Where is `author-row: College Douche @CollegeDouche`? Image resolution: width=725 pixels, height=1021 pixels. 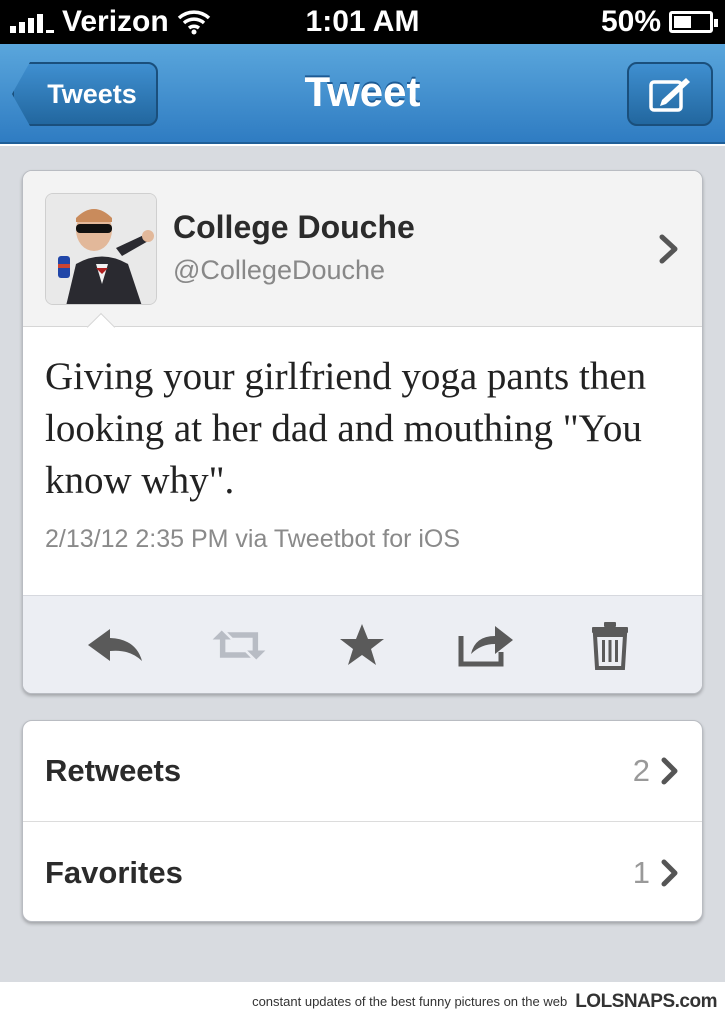 author-row: College Douche @CollegeDouche is located at coordinates (362, 249).